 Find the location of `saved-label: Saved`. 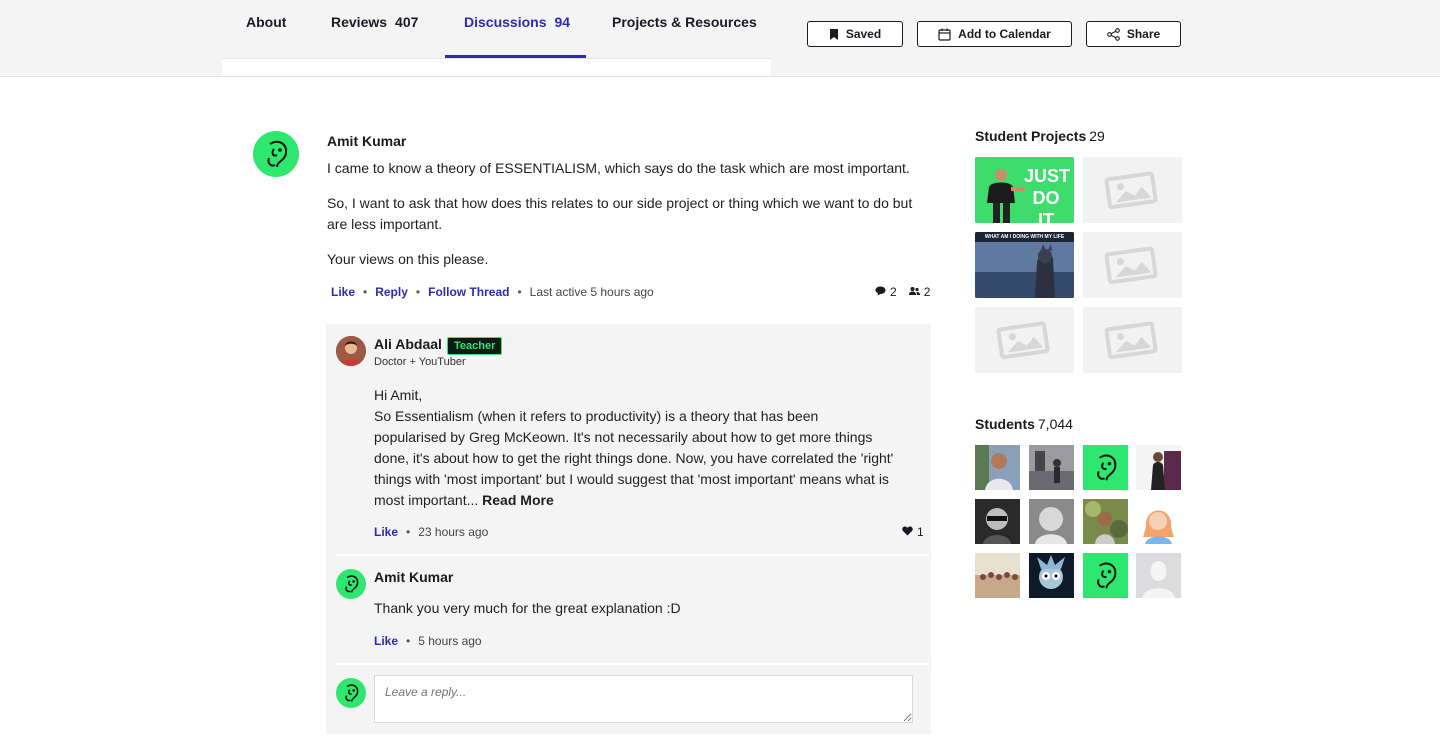

saved-label: Saved is located at coordinates (863, 34).